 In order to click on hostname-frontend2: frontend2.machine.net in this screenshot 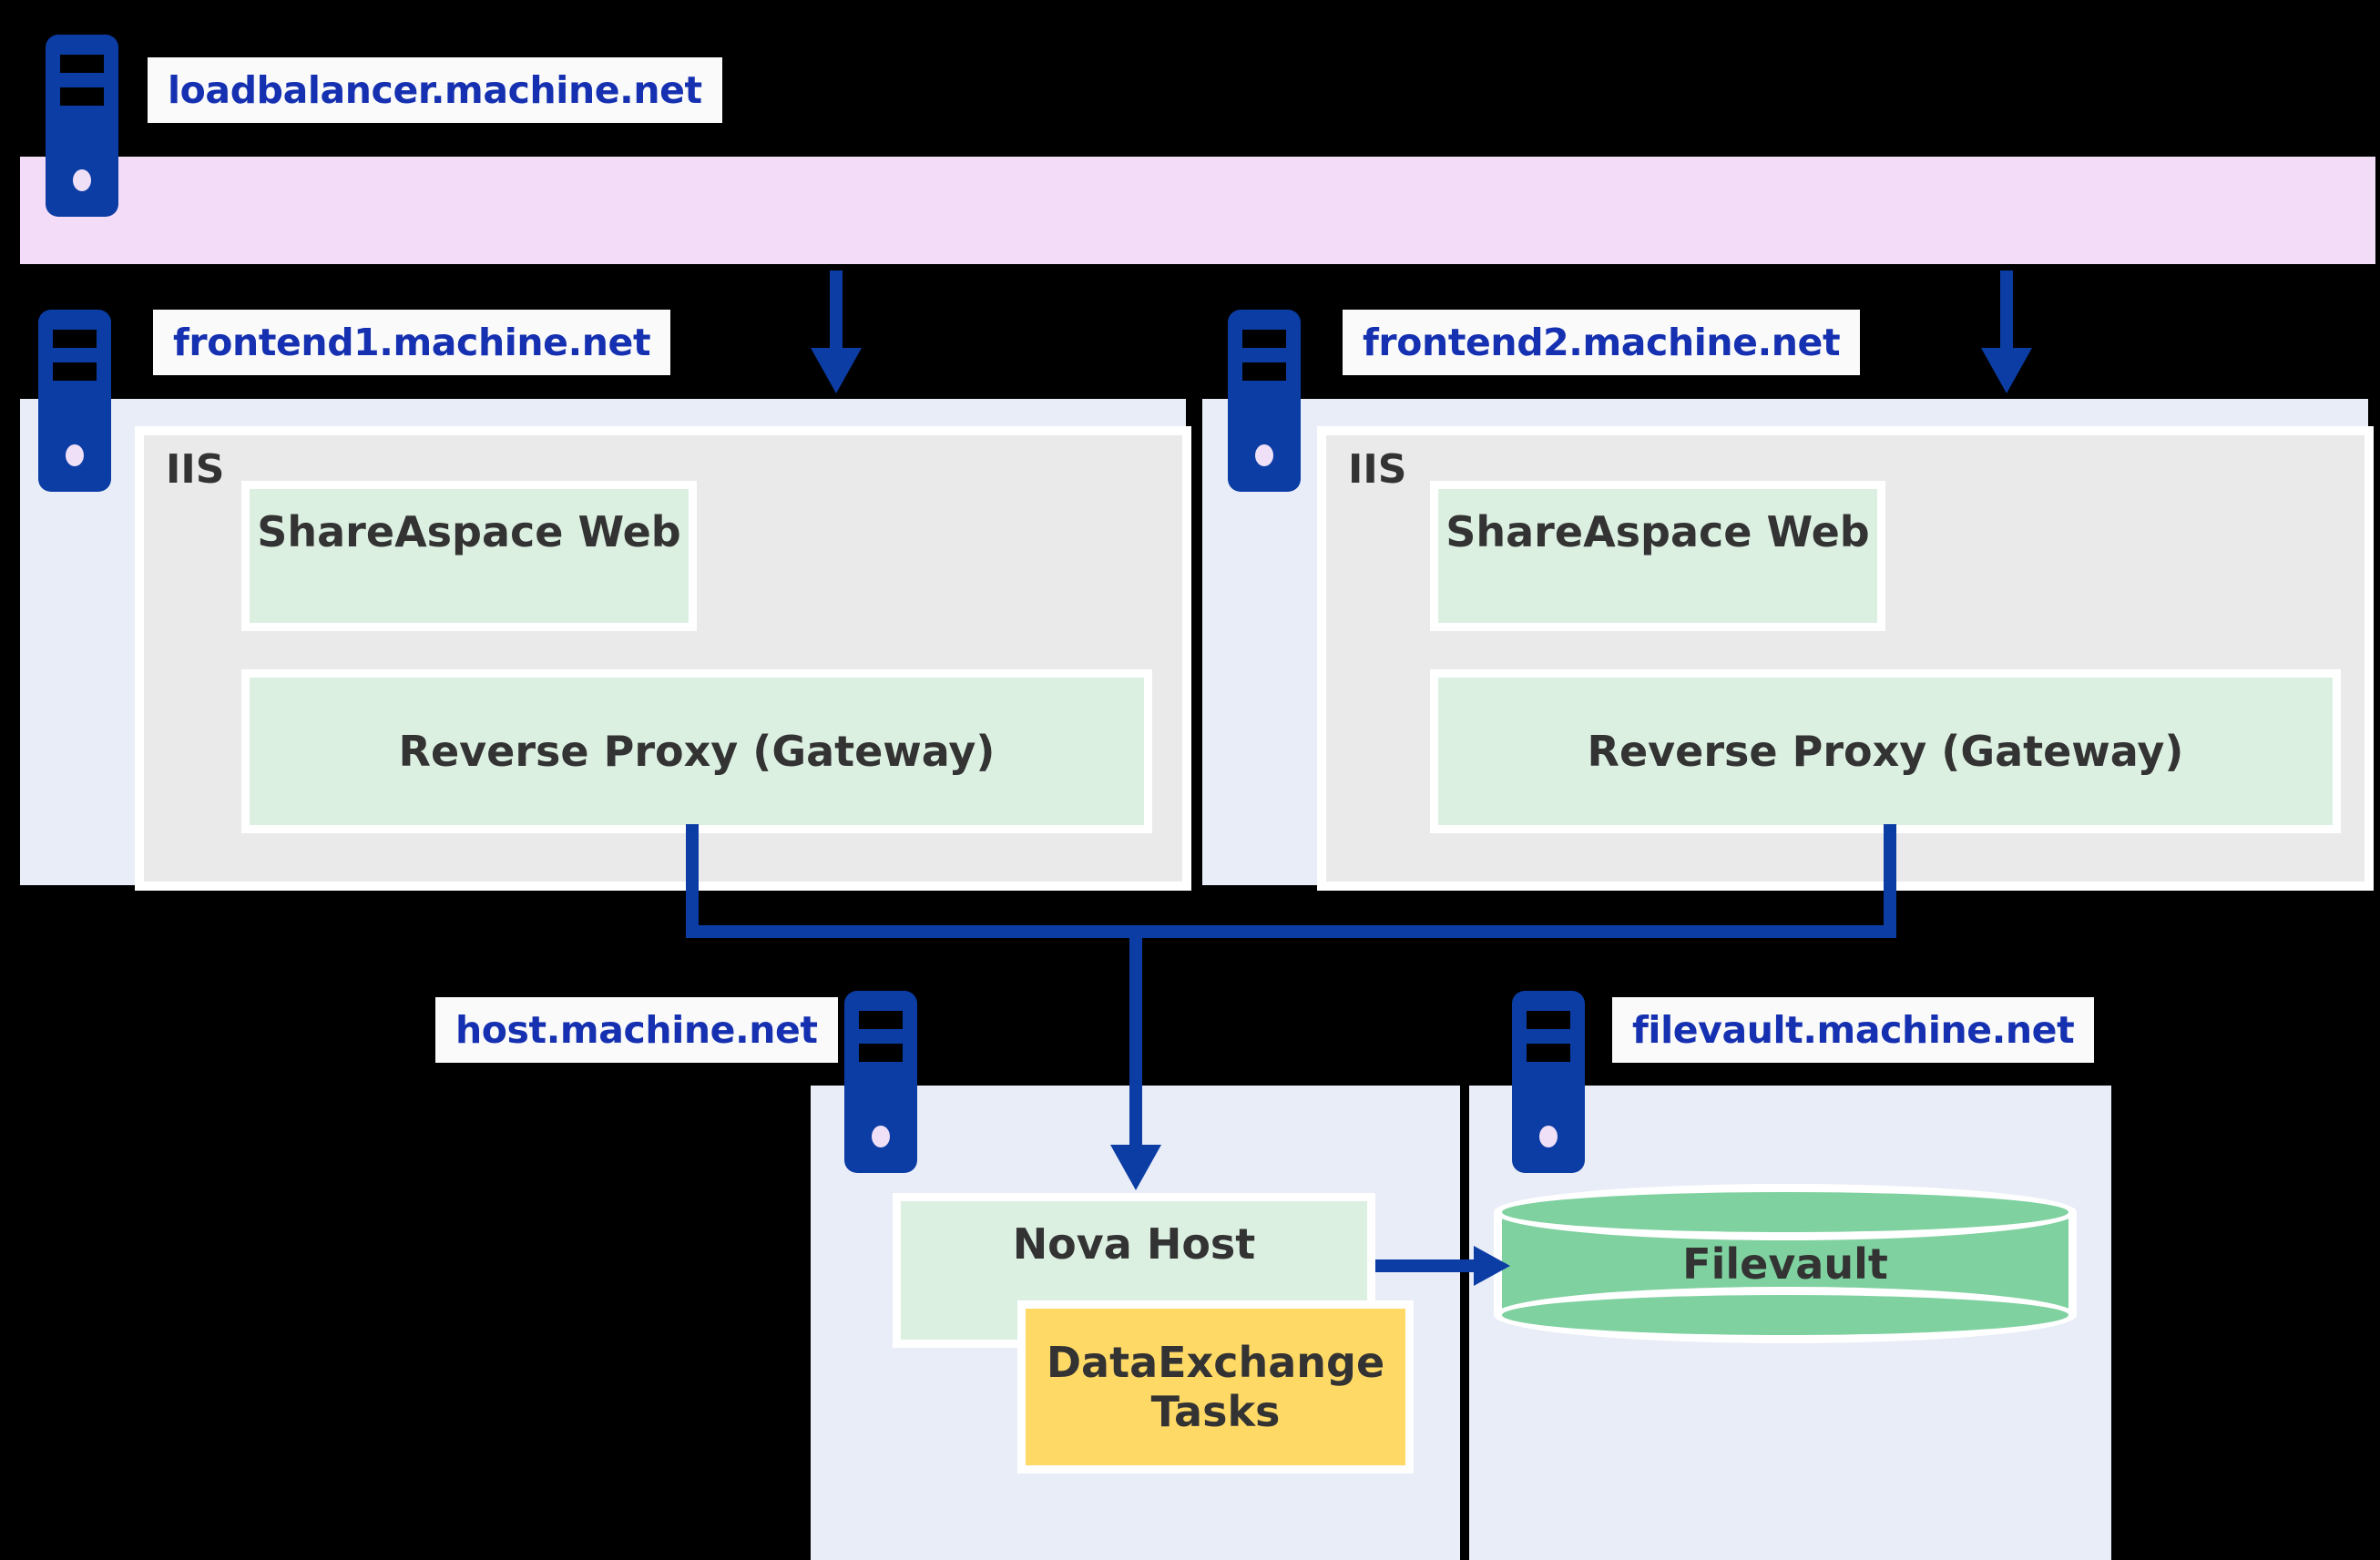, I will do `click(1602, 342)`.